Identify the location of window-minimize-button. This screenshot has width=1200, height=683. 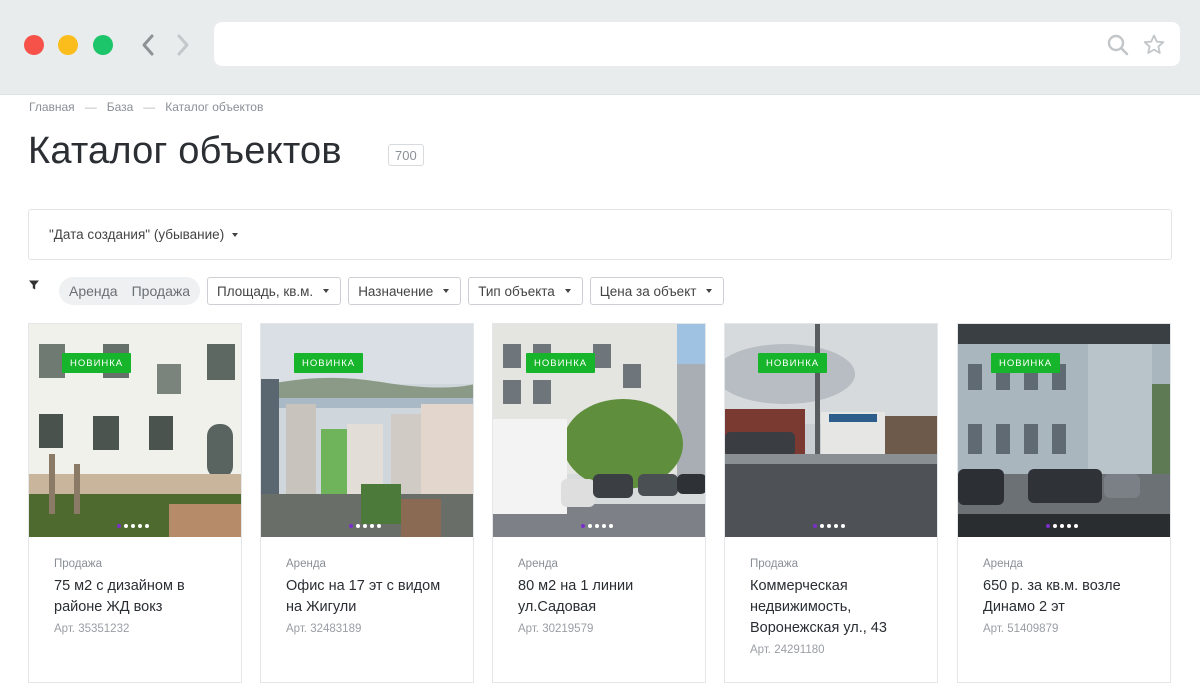
(68, 45).